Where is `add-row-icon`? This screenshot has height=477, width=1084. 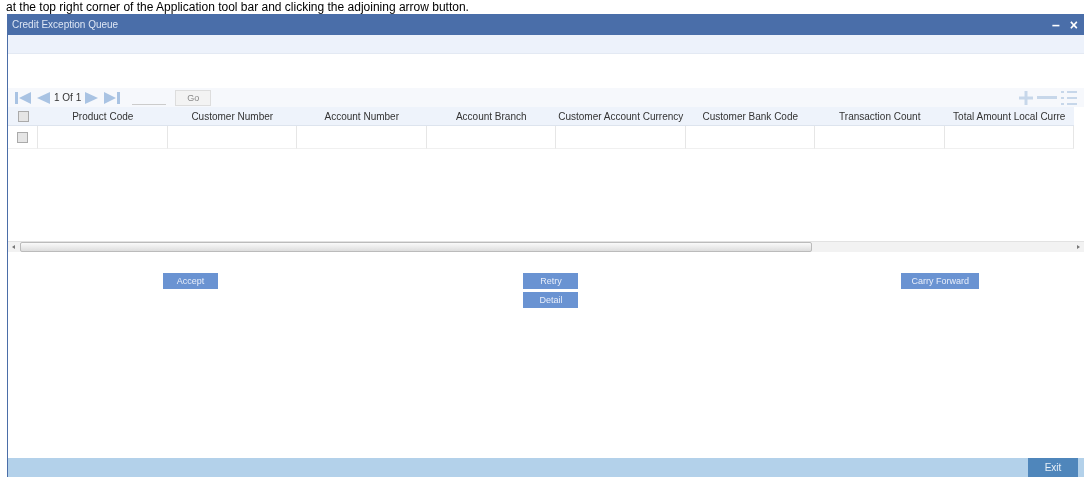 add-row-icon is located at coordinates (1026, 97).